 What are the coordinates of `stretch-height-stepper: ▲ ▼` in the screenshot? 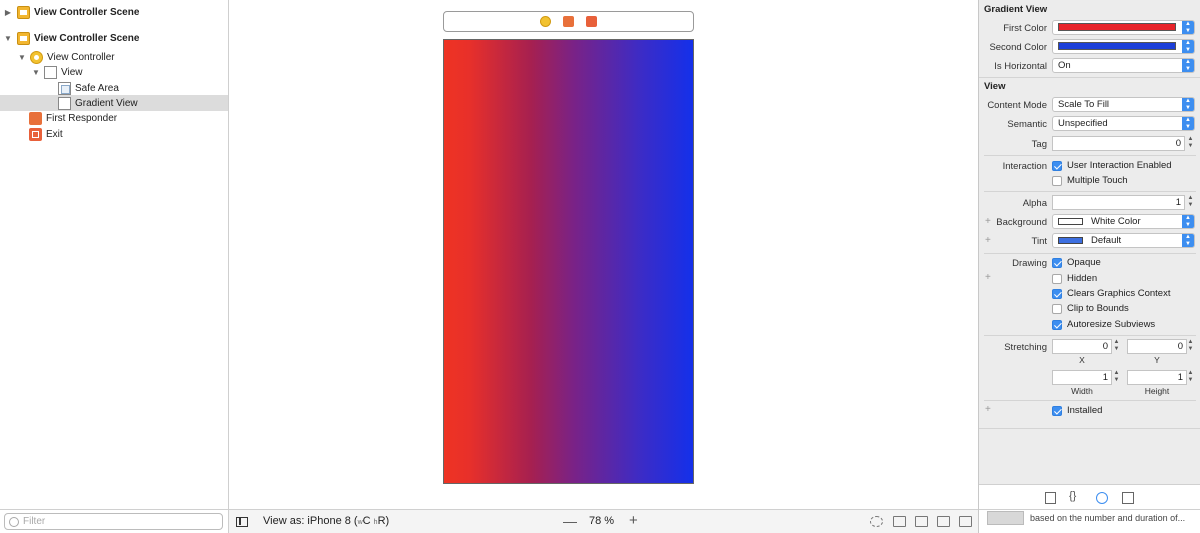 It's located at (1190, 377).